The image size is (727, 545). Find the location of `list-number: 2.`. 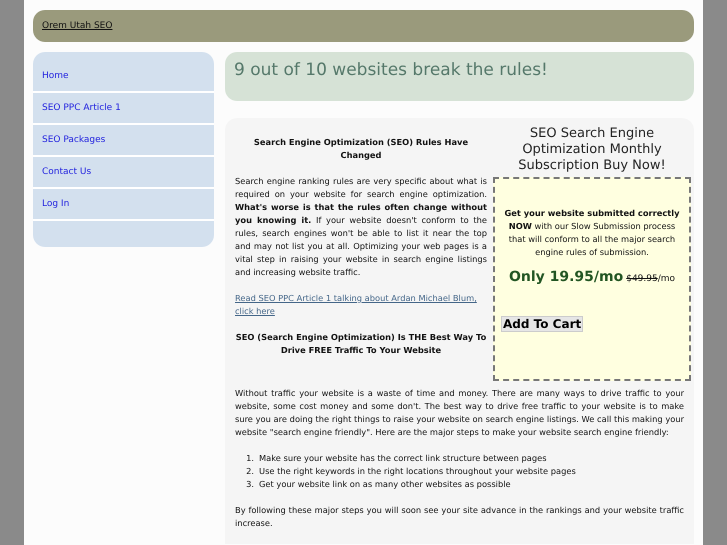

list-number: 2. is located at coordinates (249, 471).